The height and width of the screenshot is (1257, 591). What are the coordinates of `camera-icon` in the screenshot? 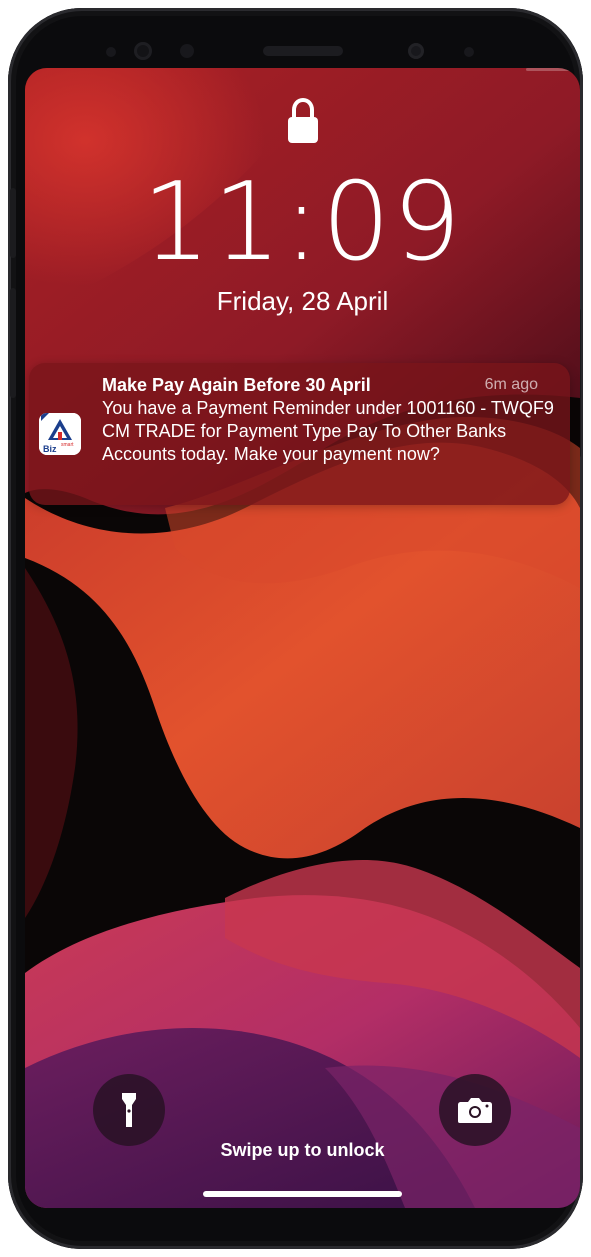 It's located at (475, 1110).